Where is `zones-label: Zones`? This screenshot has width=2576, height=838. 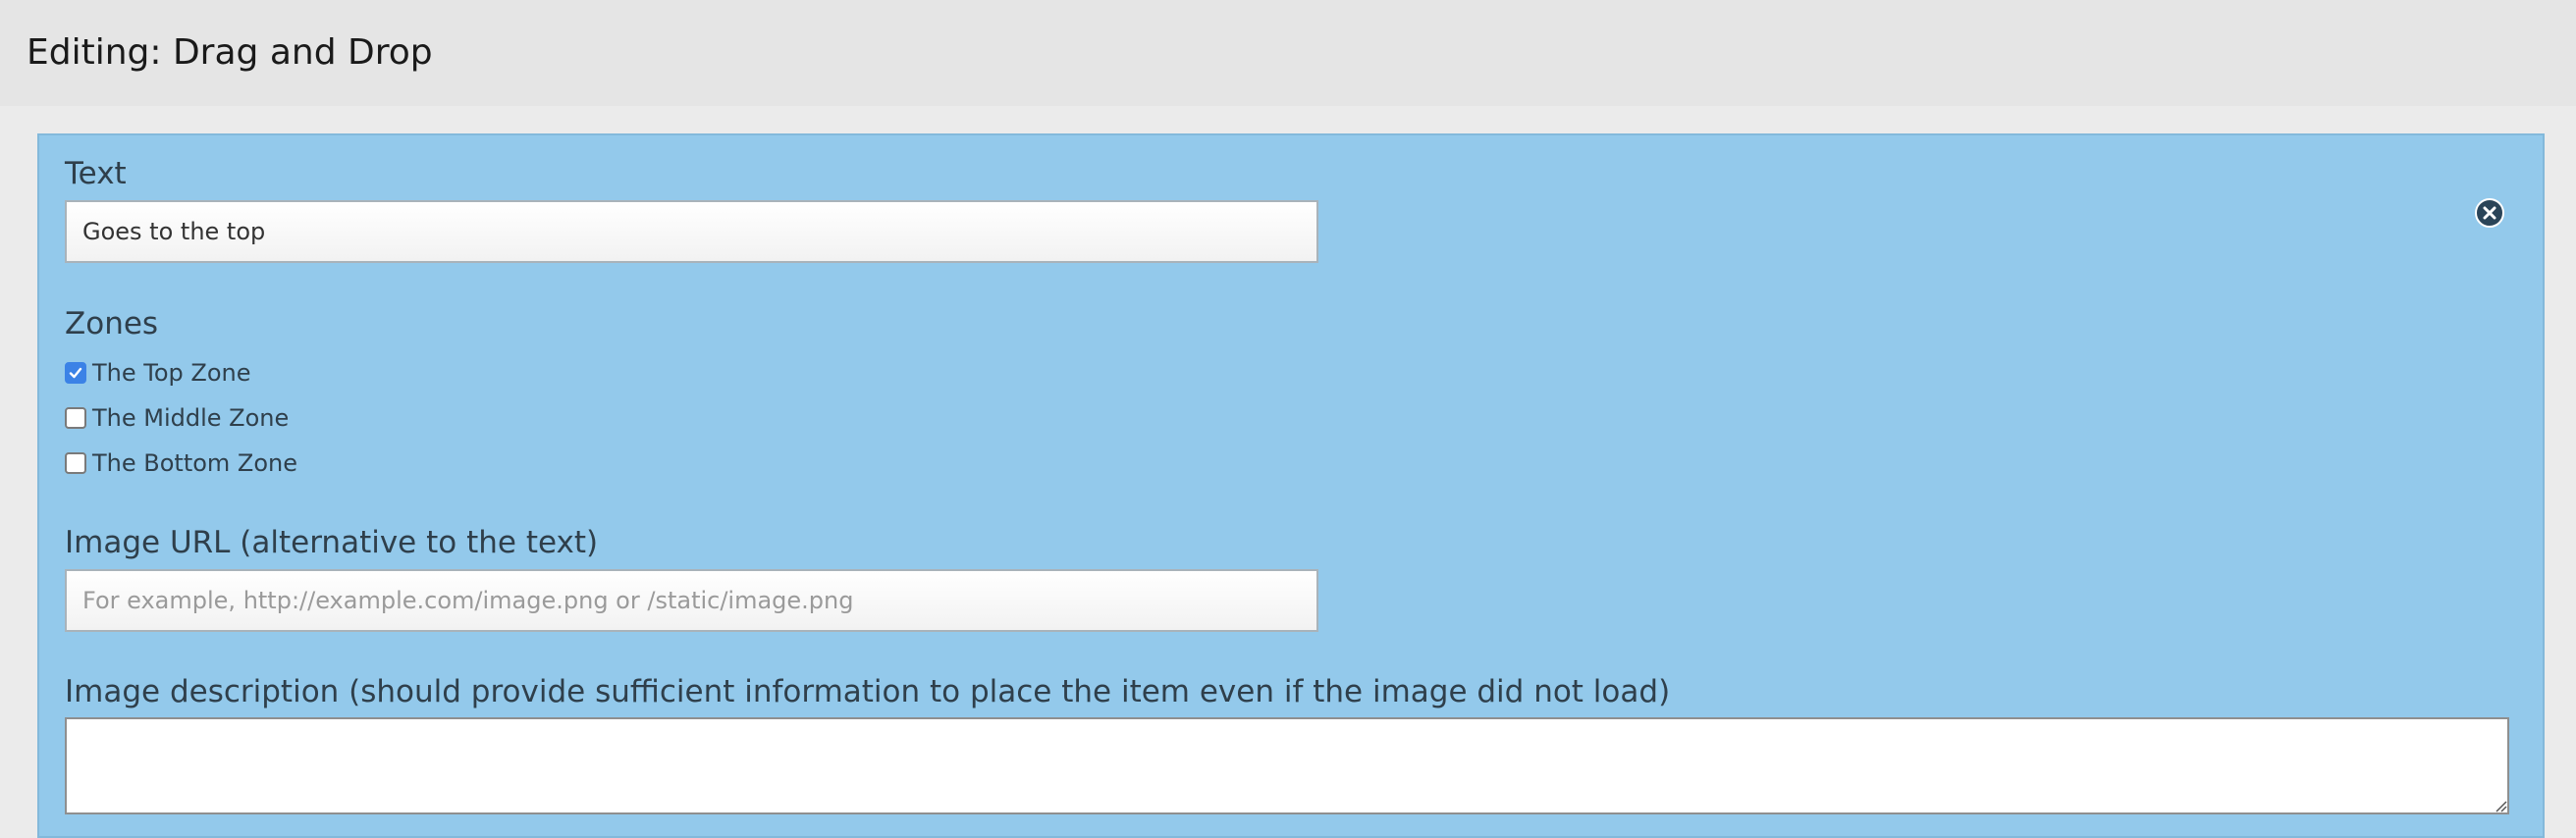
zones-label: Zones is located at coordinates (112, 323).